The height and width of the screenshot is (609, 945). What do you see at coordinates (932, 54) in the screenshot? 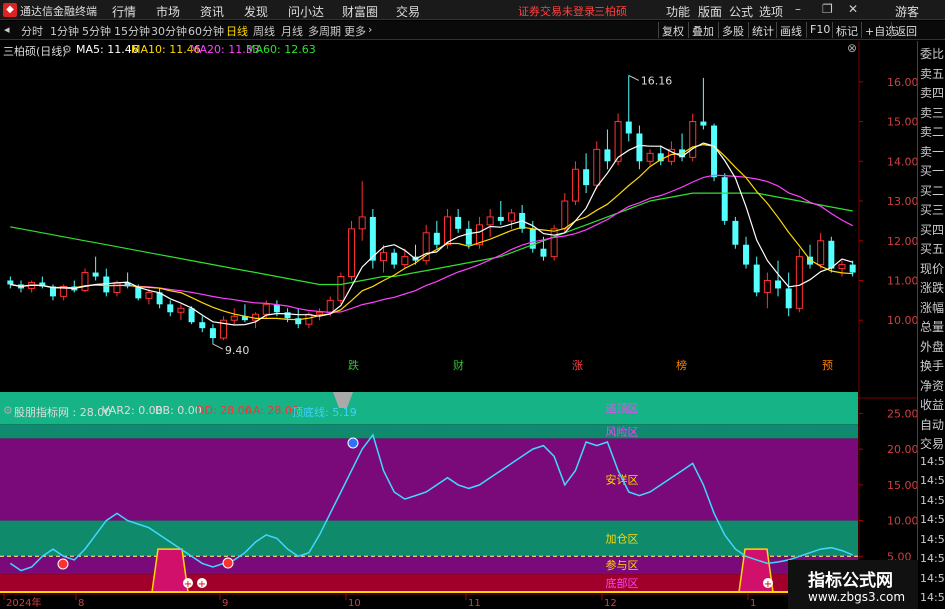
I see `quote-label: 委比` at bounding box center [932, 54].